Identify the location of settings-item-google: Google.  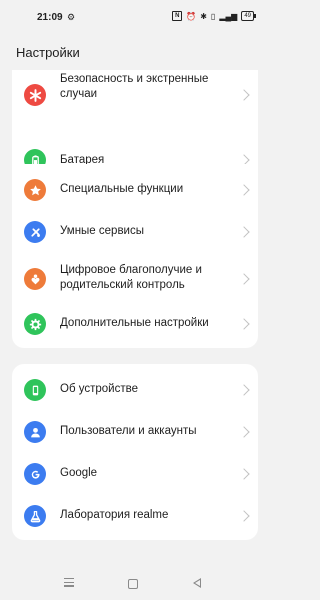
(135, 474).